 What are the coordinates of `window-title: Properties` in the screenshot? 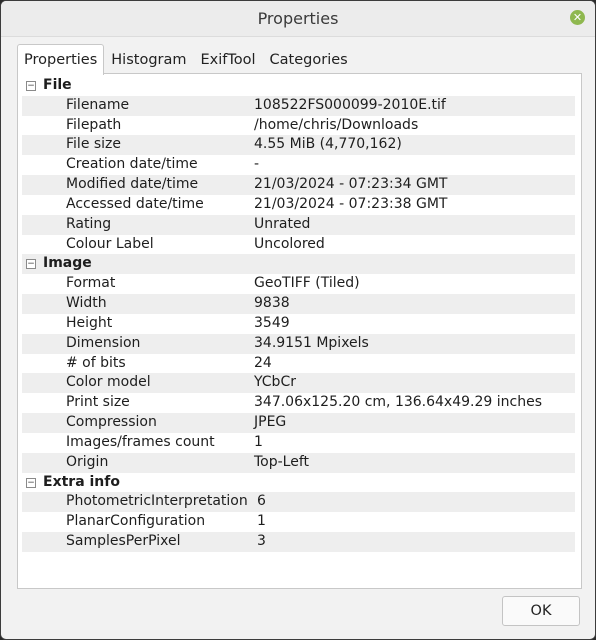 It's located at (298, 18).